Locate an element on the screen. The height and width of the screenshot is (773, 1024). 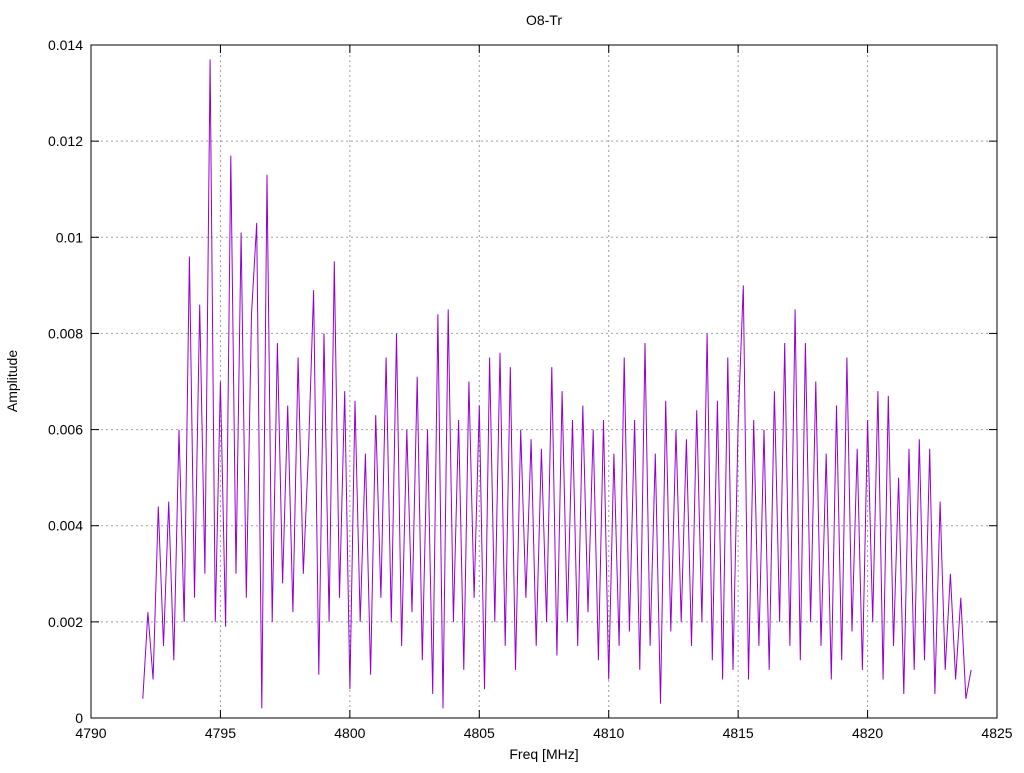
y-tick-label: 0.014 is located at coordinates (65, 45).